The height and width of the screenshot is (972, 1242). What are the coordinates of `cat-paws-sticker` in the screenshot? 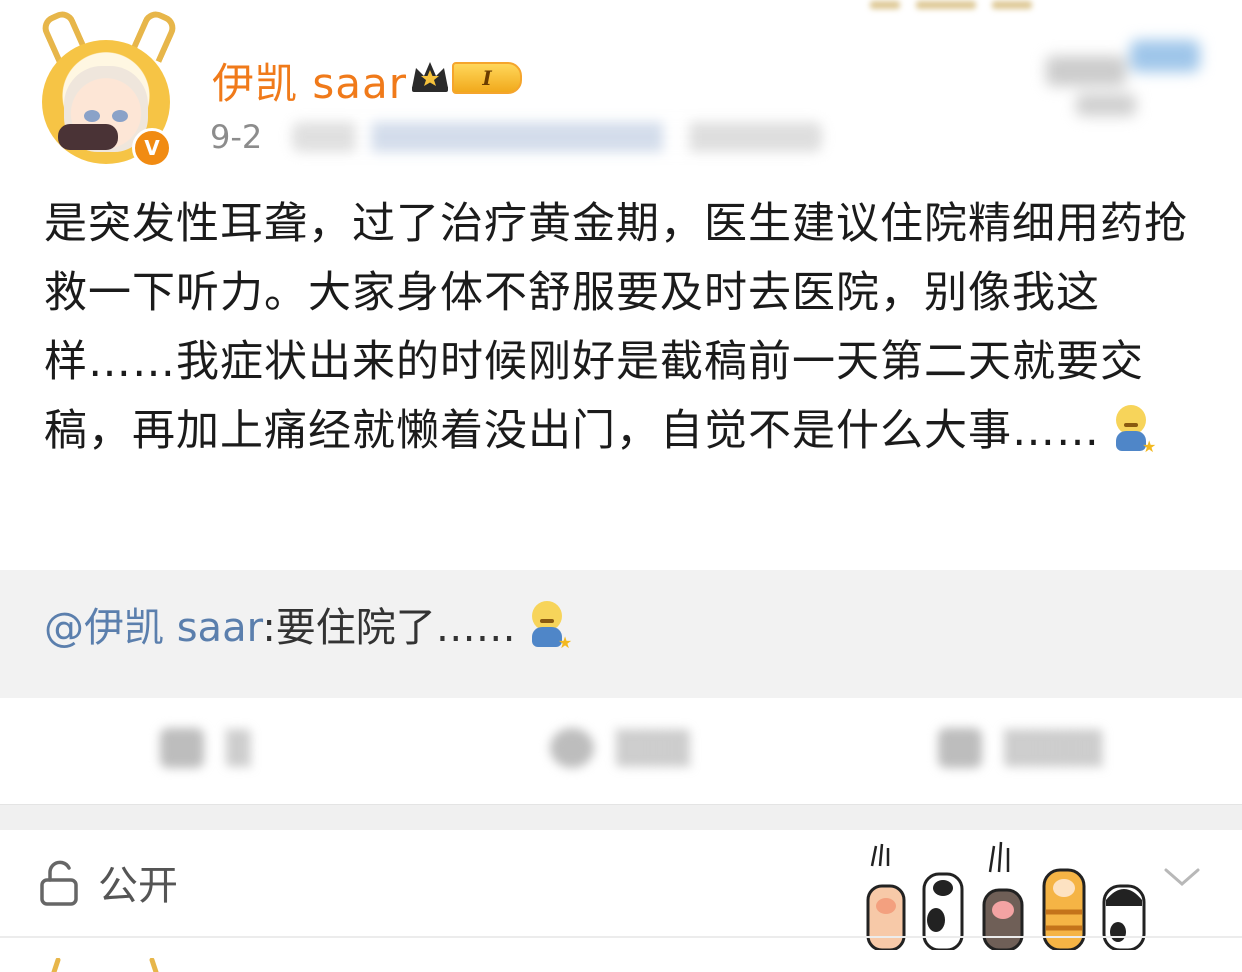 It's located at (1006, 895).